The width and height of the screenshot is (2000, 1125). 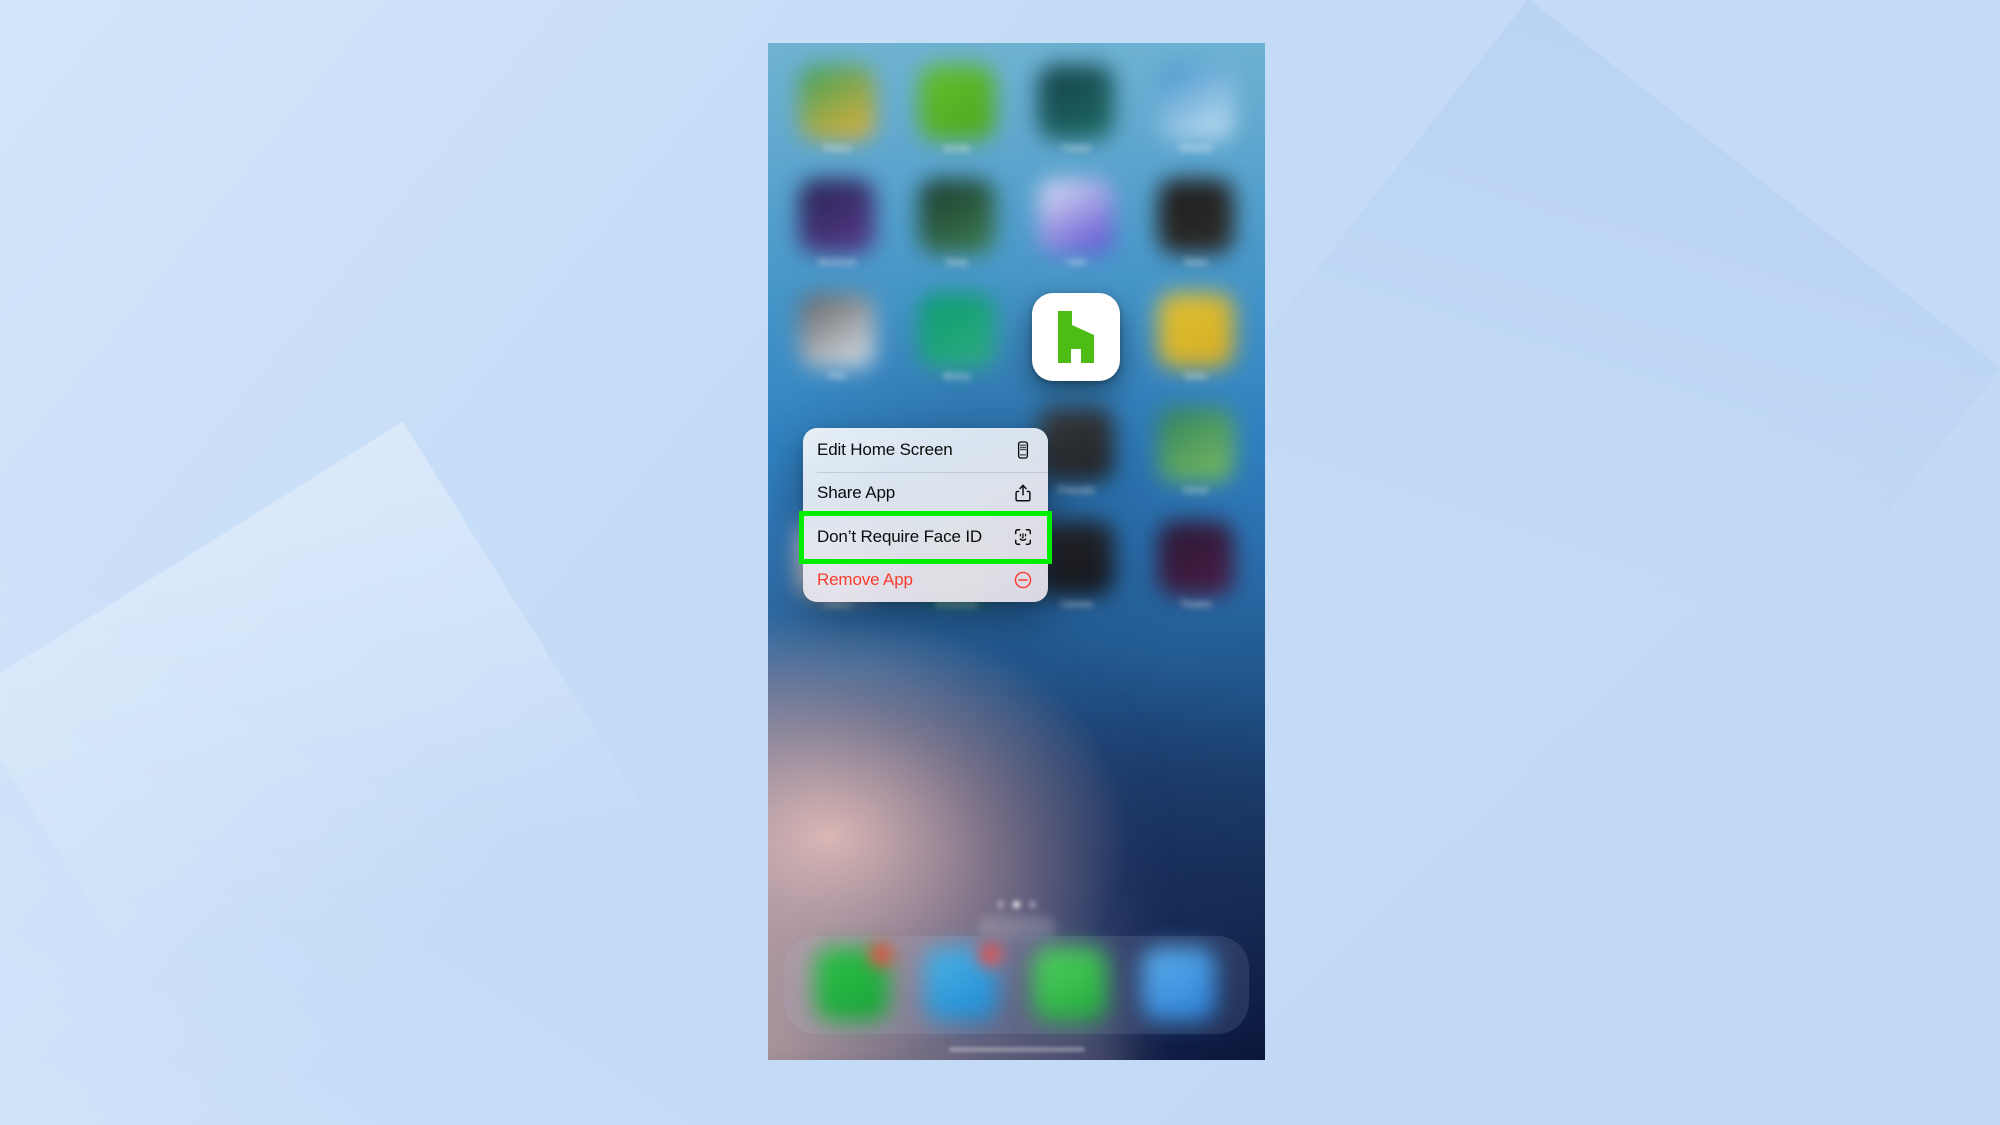 I want to click on menu-item-label: Edit Home Screen, so click(x=885, y=449).